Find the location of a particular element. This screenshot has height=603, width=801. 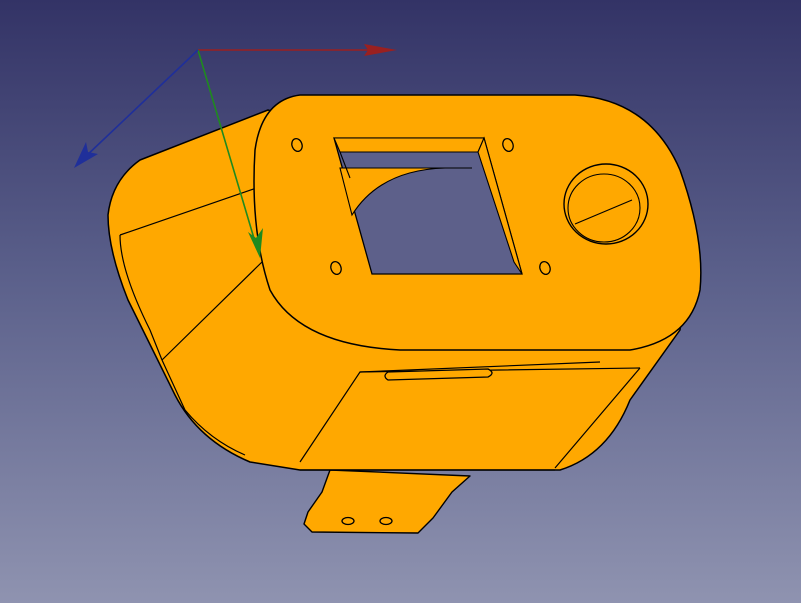

tab-hole-right is located at coordinates (386, 521).